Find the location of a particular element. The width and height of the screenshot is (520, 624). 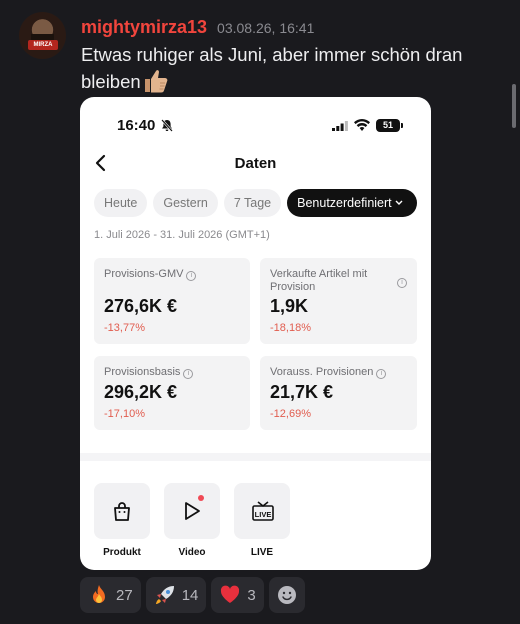

svg-text: LIVE is located at coordinates (263, 514).